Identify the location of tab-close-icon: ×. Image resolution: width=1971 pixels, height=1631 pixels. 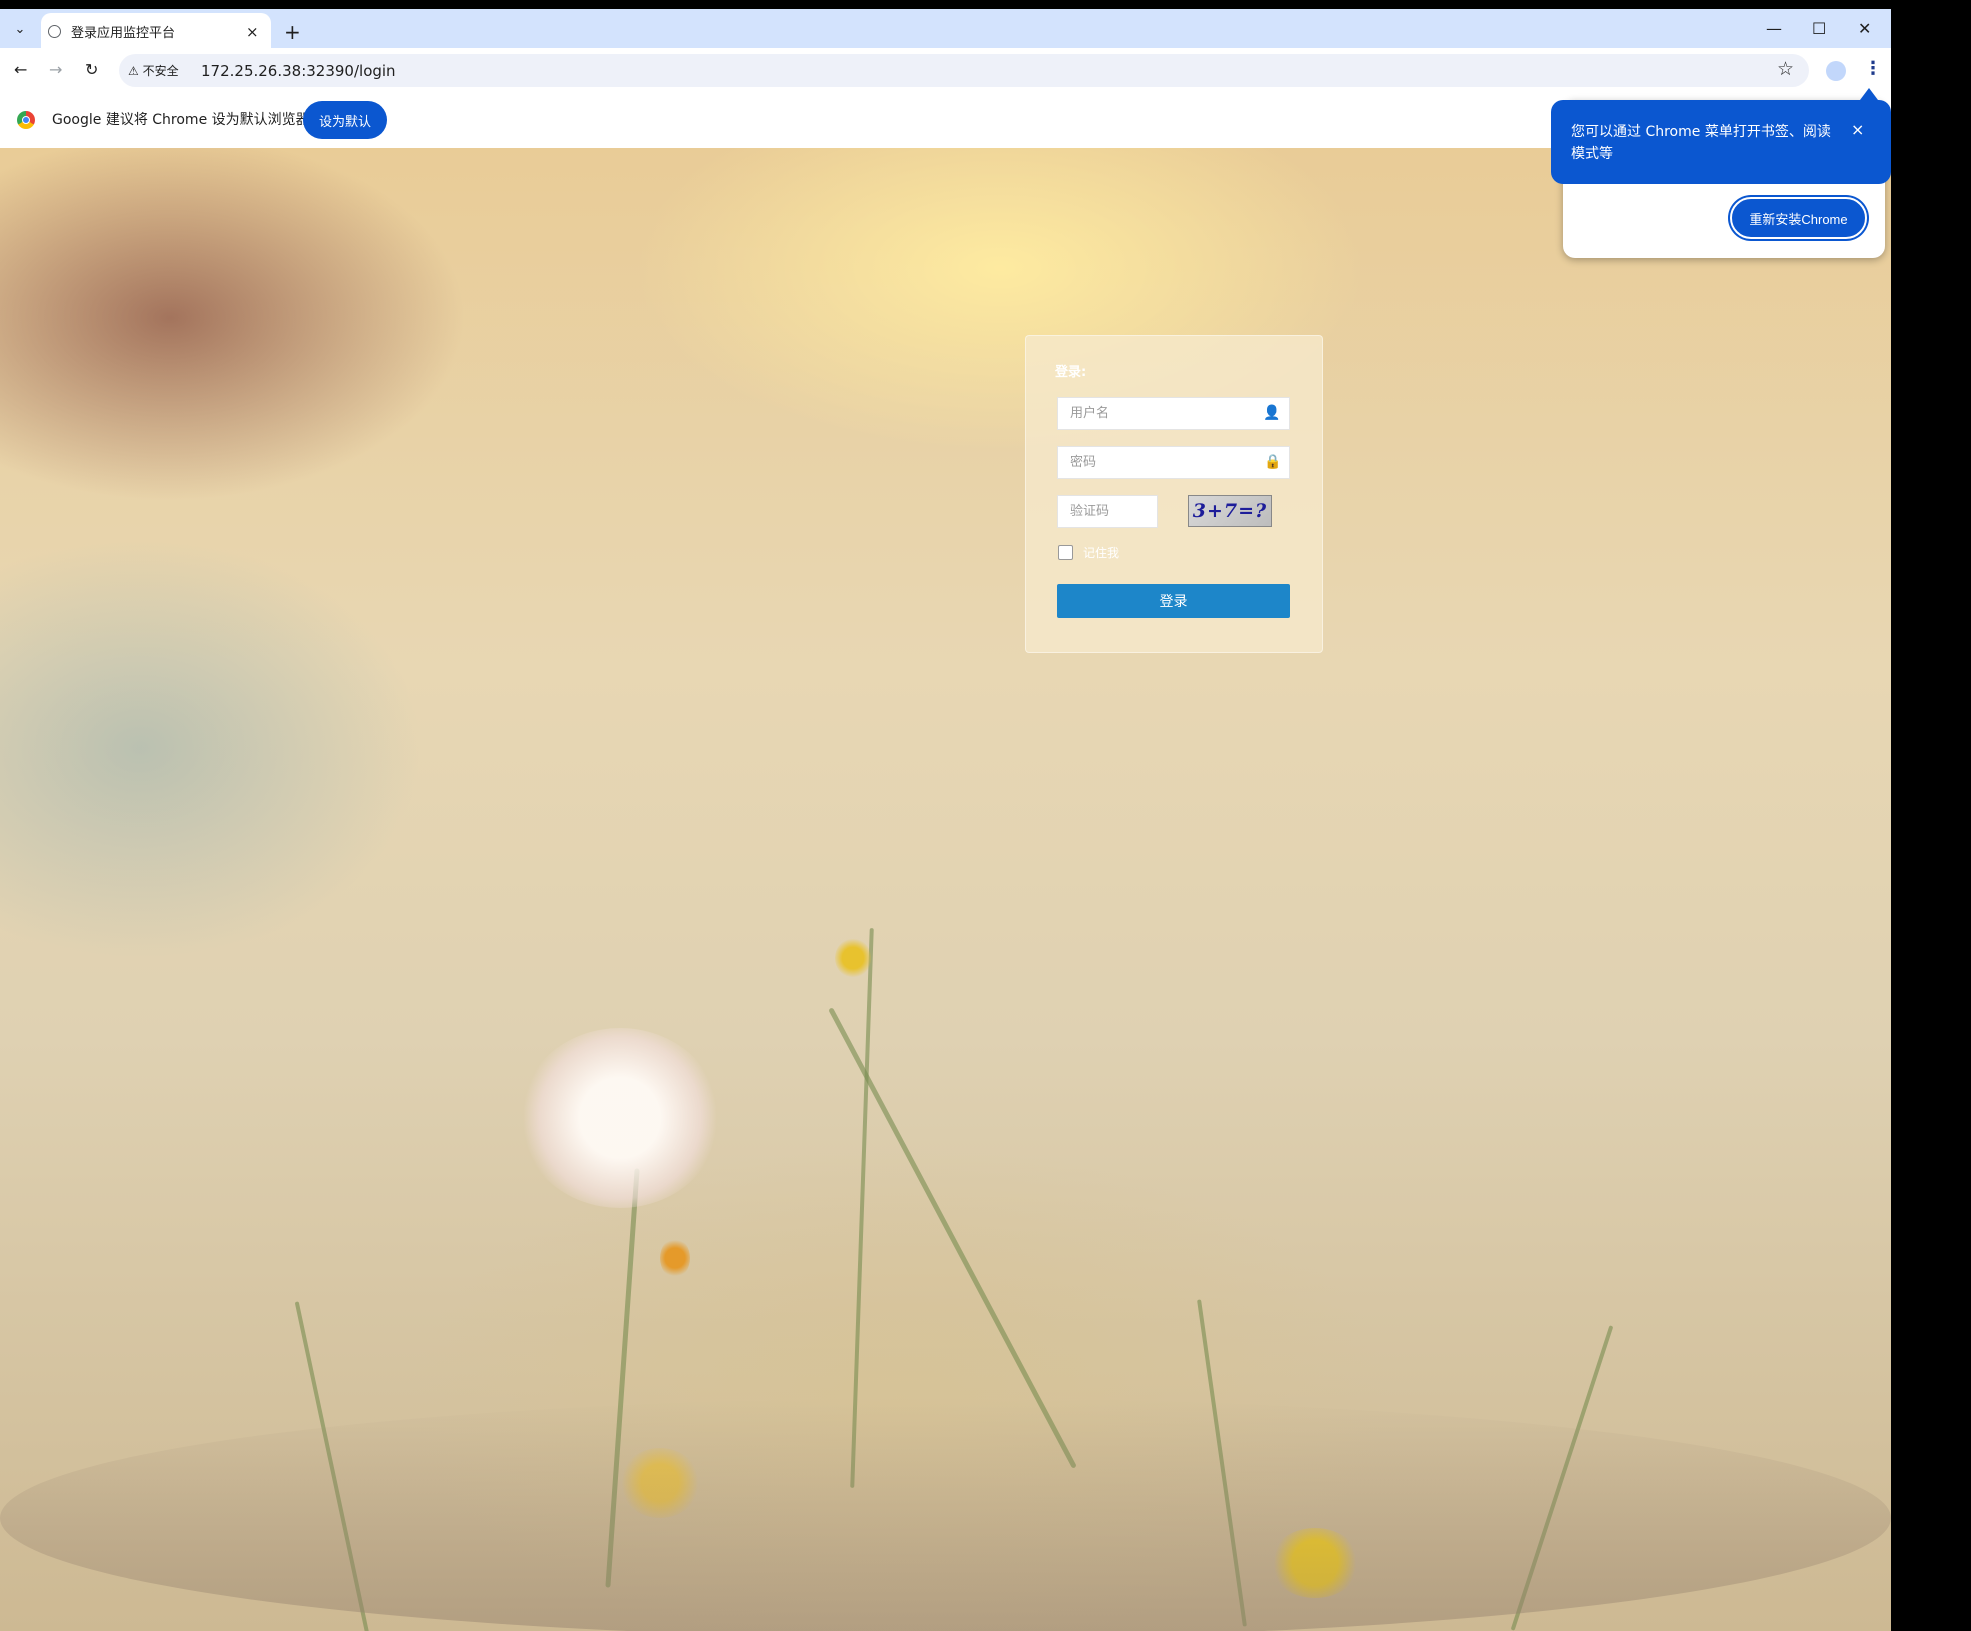
(252, 32).